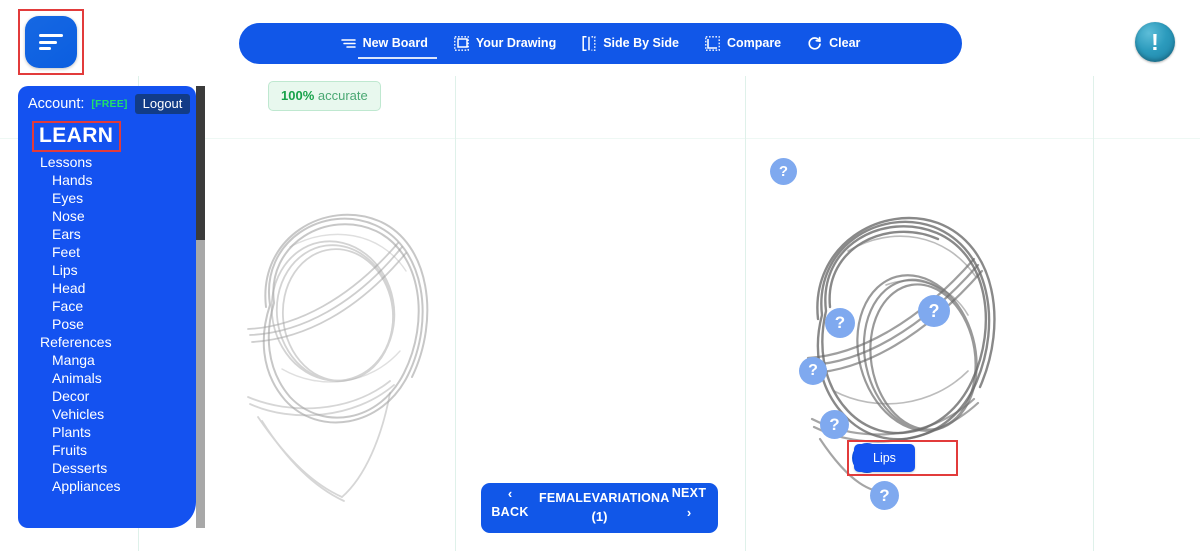  What do you see at coordinates (516, 43) in the screenshot?
I see `toolbar-label-your-drawing: Your Drawing` at bounding box center [516, 43].